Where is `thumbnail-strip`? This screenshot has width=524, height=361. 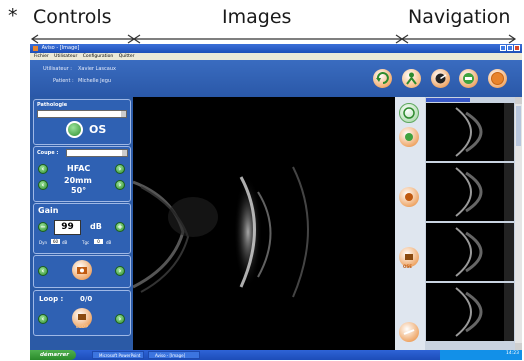
thumbnail-strip is located at coordinates (470, 223).